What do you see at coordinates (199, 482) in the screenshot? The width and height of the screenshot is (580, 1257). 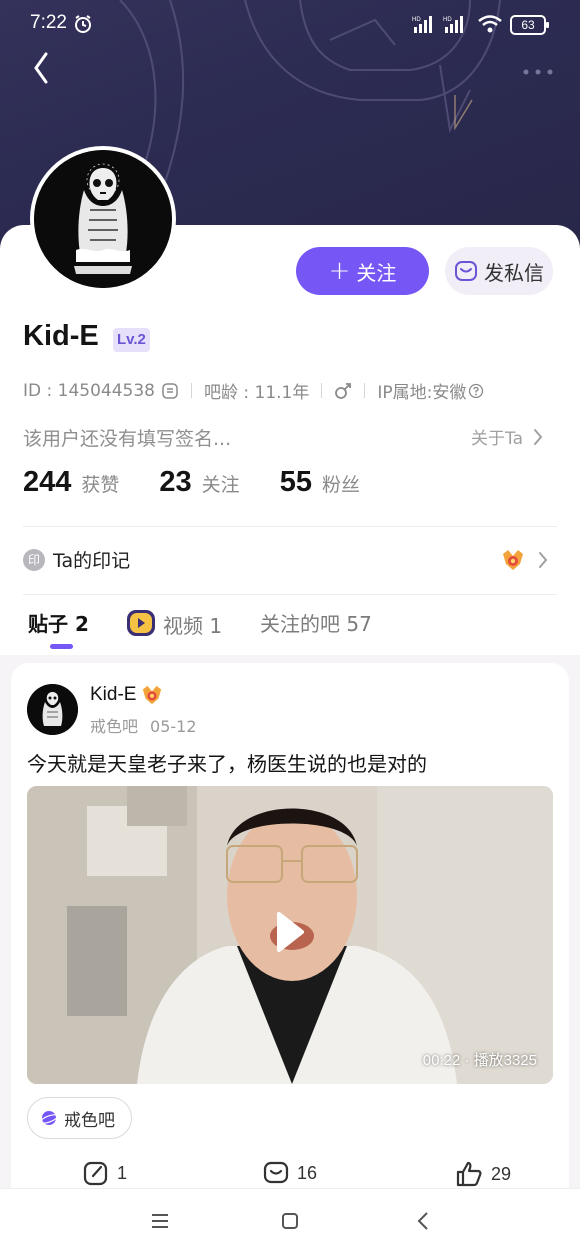 I see `stat-following: 23 关注` at bounding box center [199, 482].